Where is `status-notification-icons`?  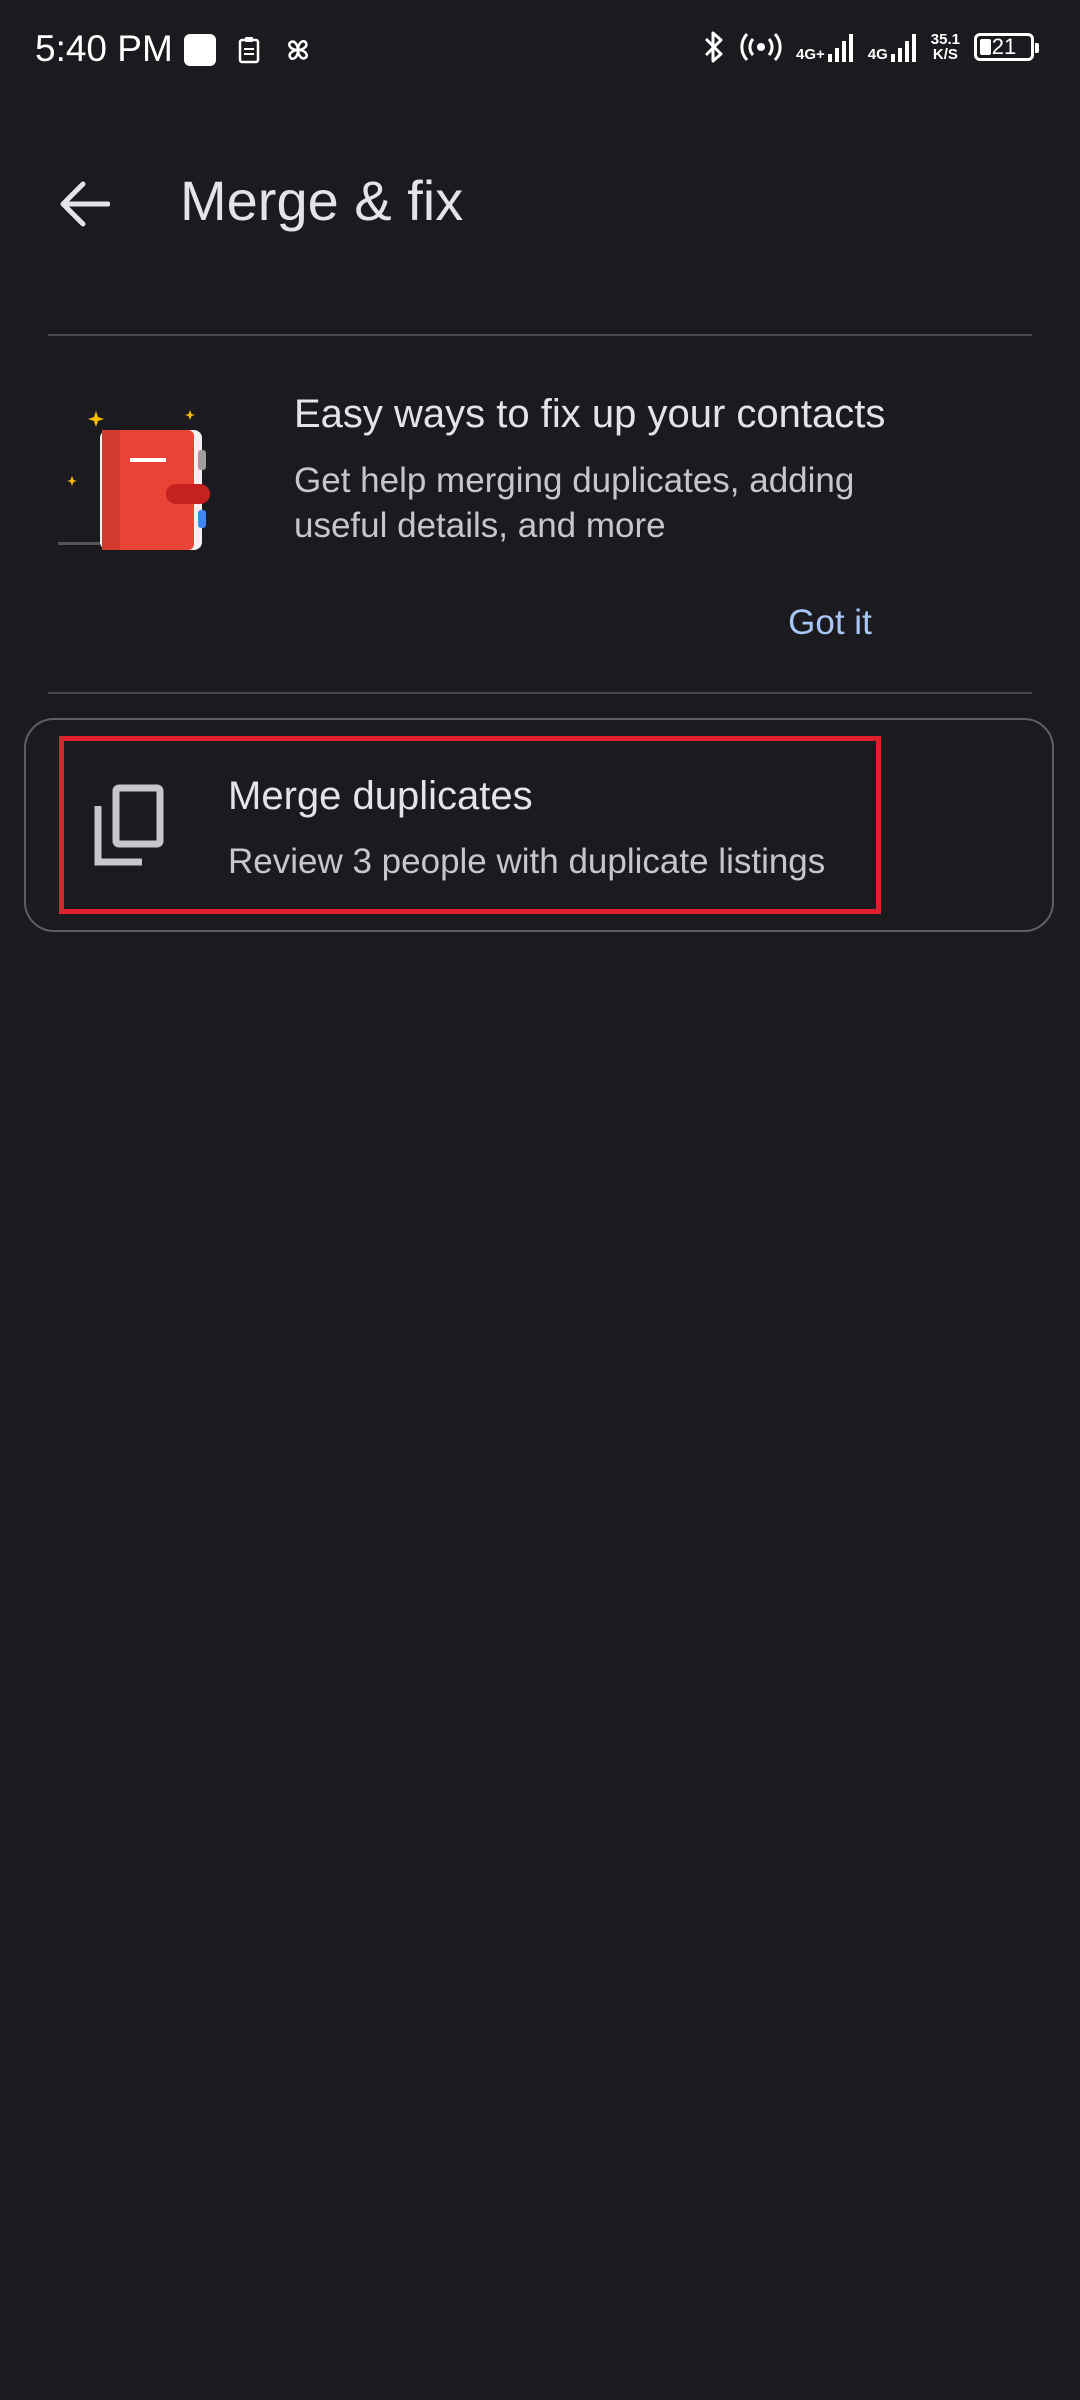 status-notification-icons is located at coordinates (249, 50).